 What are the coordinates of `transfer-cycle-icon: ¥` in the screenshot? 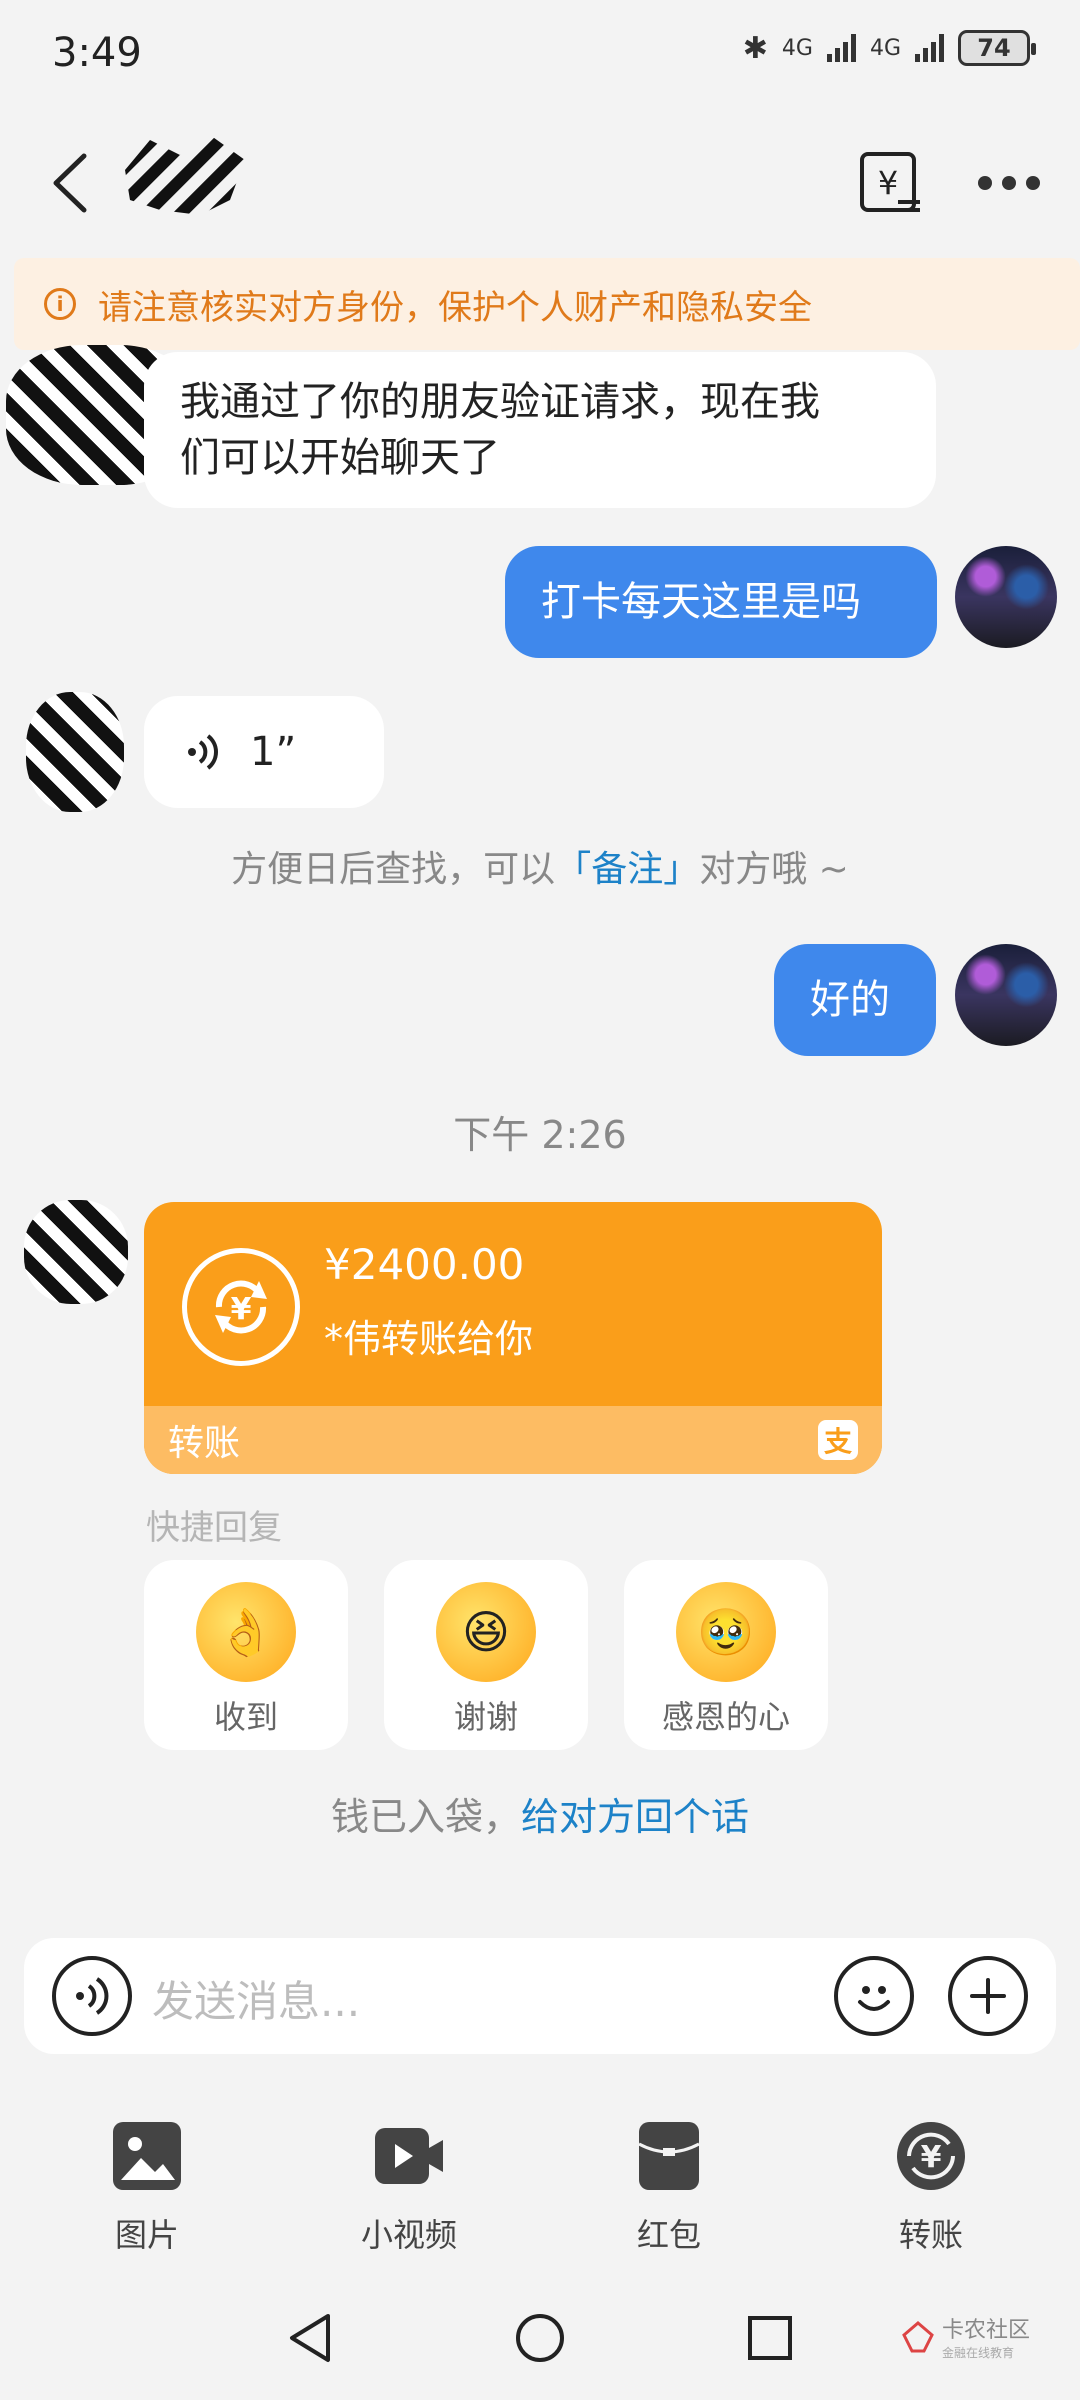 It's located at (241, 1307).